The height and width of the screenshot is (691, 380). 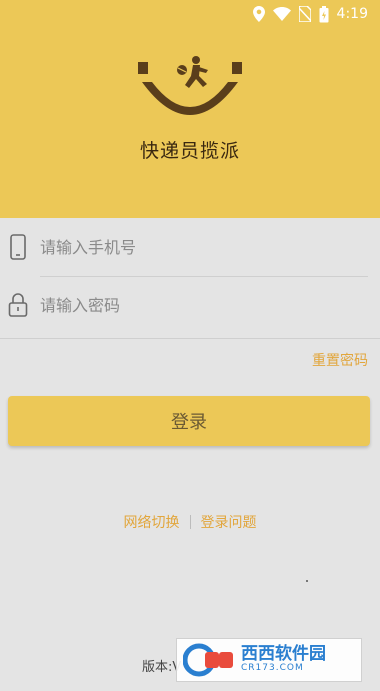 I want to click on reset-password-link: 重置密码, so click(x=340, y=360).